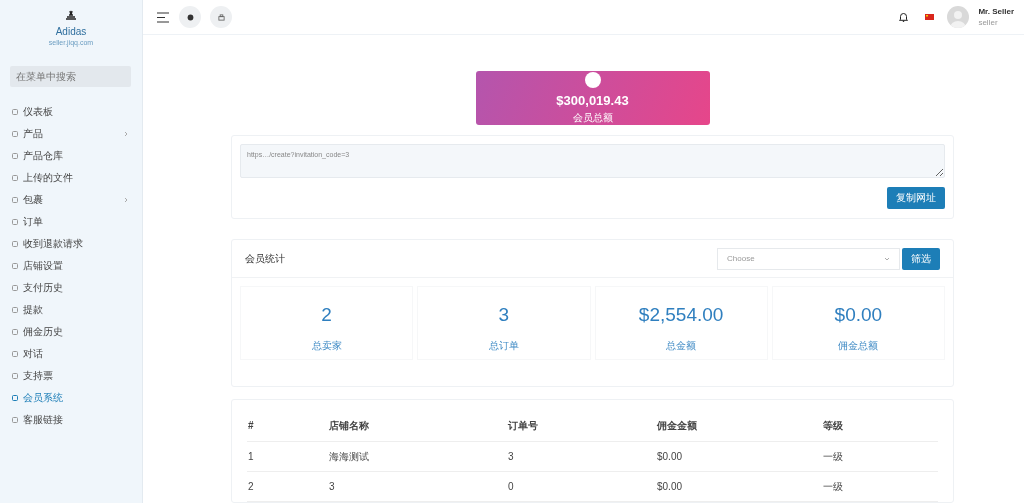 Image resolution: width=1024 pixels, height=503 pixels. What do you see at coordinates (163, 17) in the screenshot?
I see `menu-icon` at bounding box center [163, 17].